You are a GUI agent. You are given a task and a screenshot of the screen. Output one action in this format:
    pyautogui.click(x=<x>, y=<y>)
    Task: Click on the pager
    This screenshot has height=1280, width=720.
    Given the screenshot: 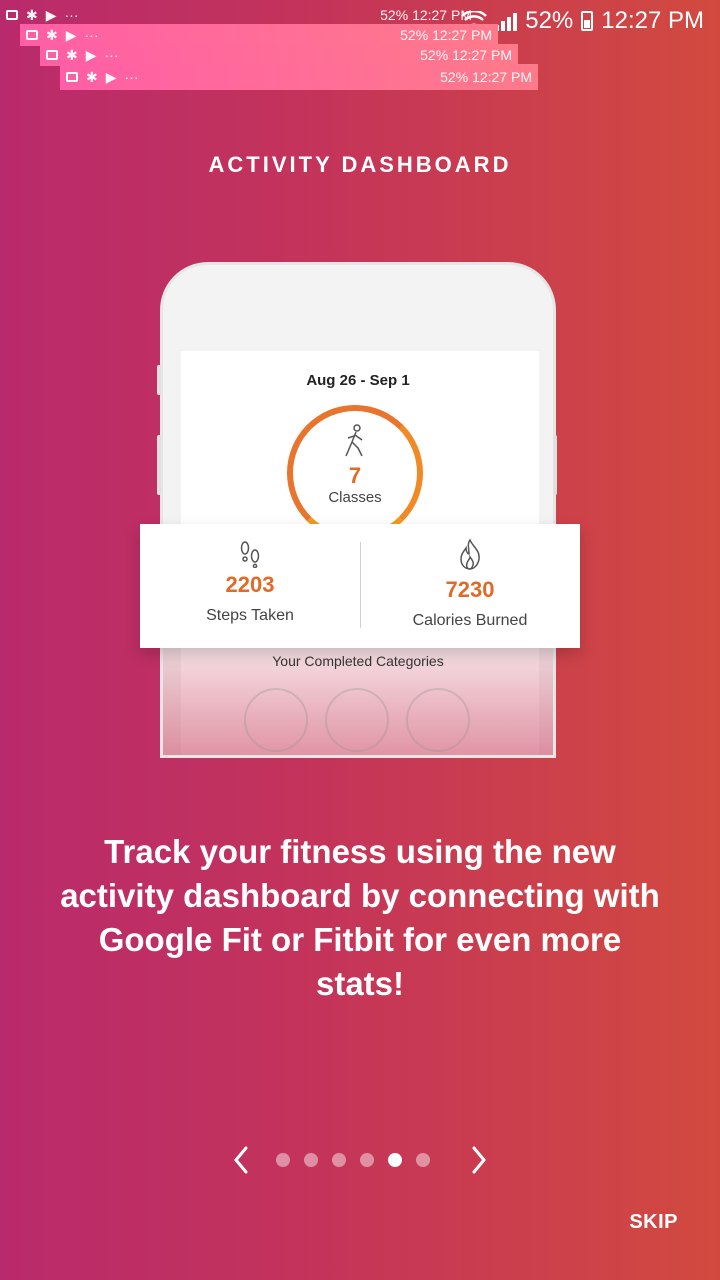 What is the action you would take?
    pyautogui.click(x=360, y=1160)
    